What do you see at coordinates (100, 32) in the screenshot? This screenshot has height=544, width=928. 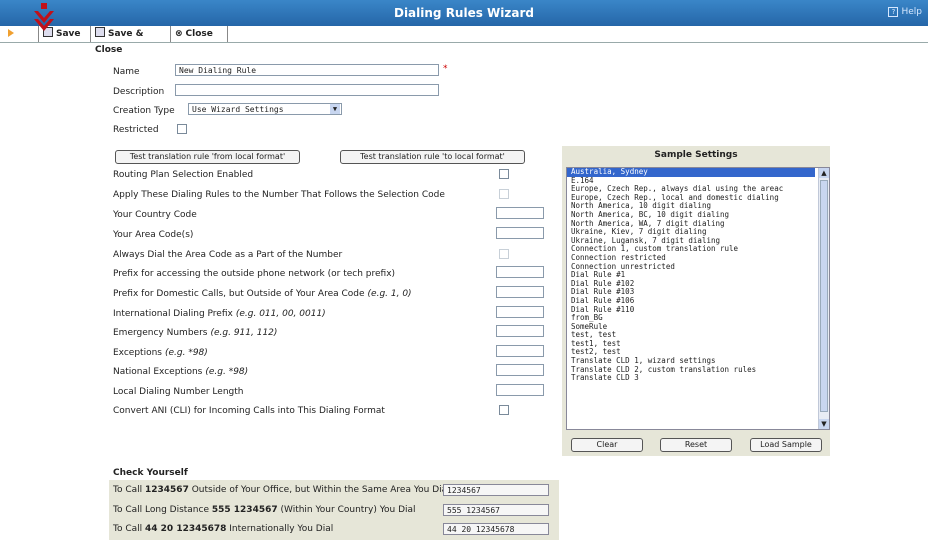 I see `floppy-icon` at bounding box center [100, 32].